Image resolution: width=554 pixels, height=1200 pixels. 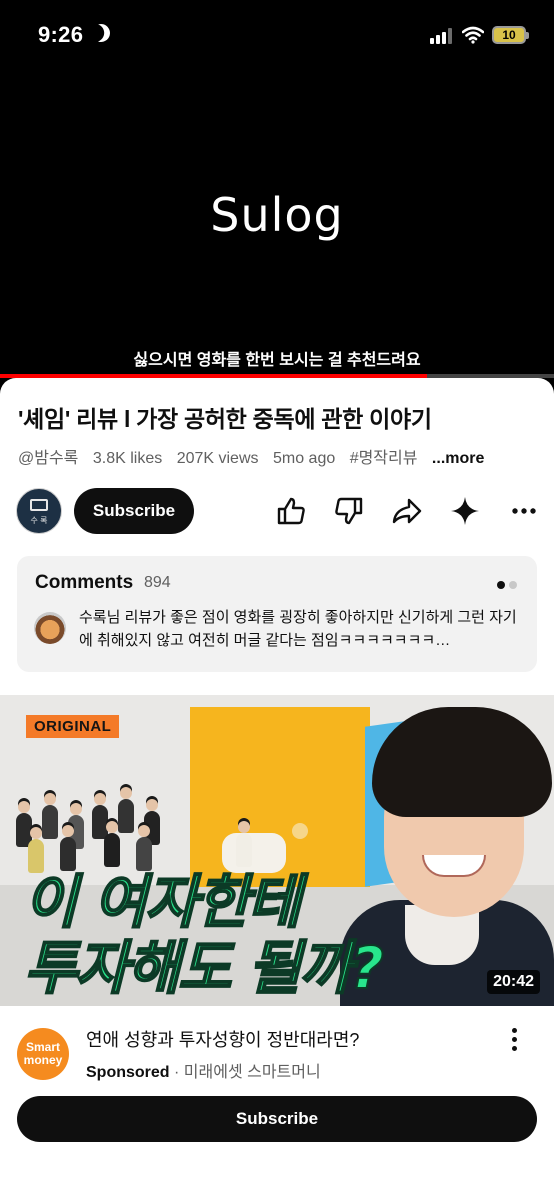 I want to click on battery-icon: 10, so click(x=510, y=35).